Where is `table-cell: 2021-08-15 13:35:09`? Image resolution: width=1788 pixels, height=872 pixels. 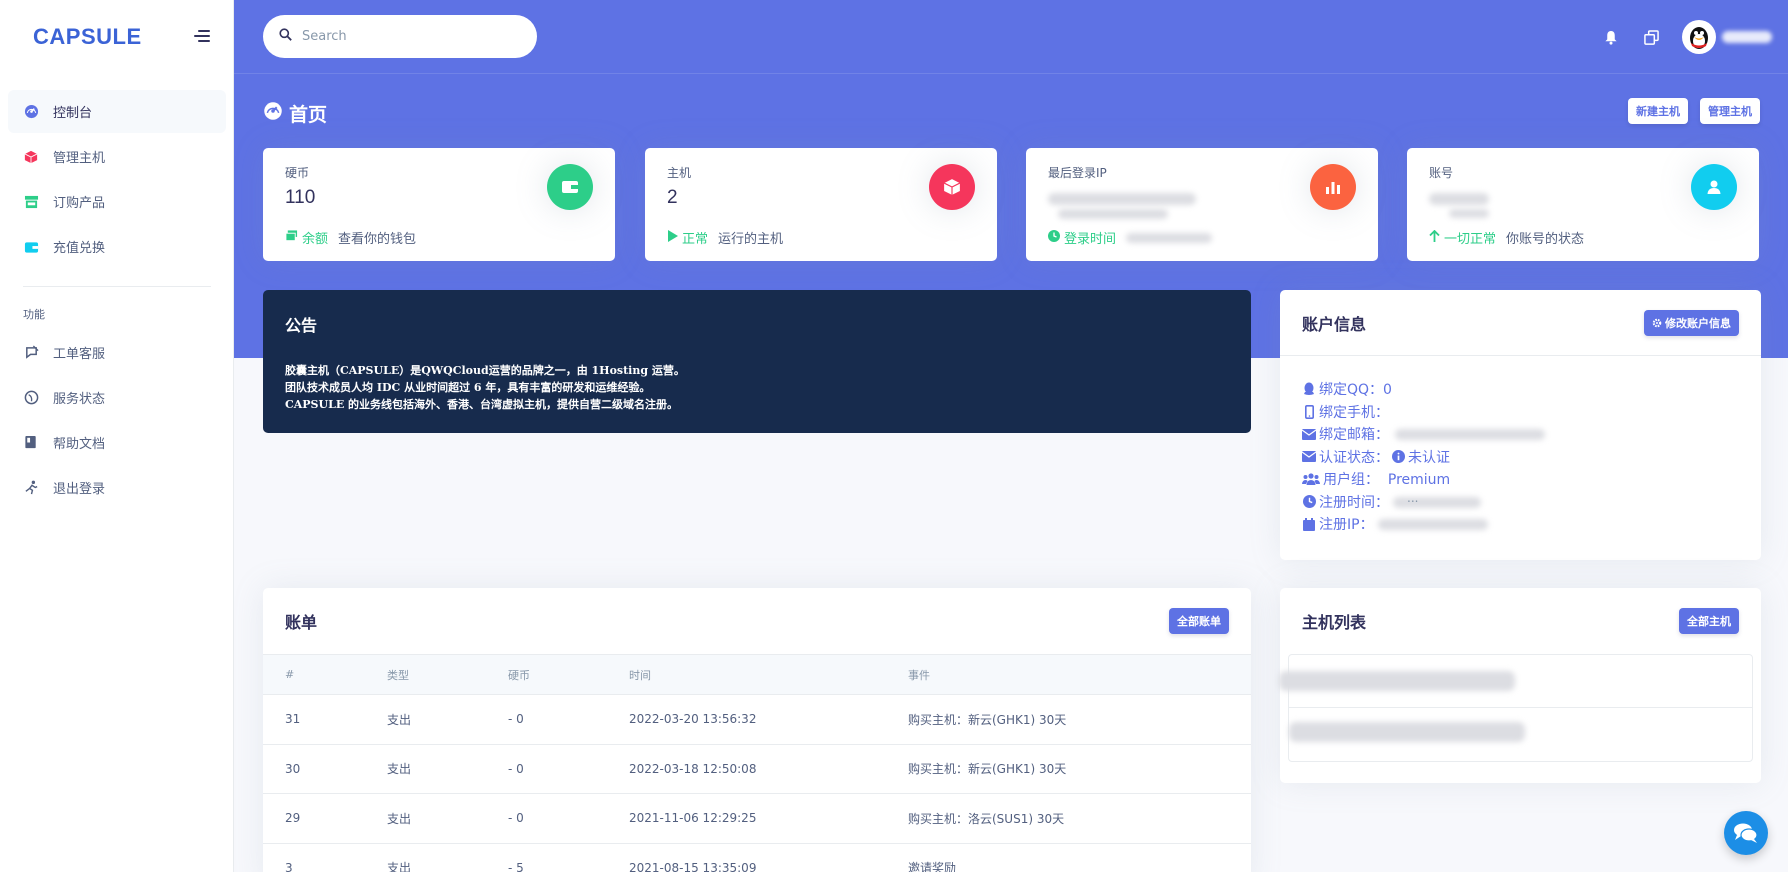
table-cell: 2021-08-15 13:35:09 is located at coordinates (746, 857).